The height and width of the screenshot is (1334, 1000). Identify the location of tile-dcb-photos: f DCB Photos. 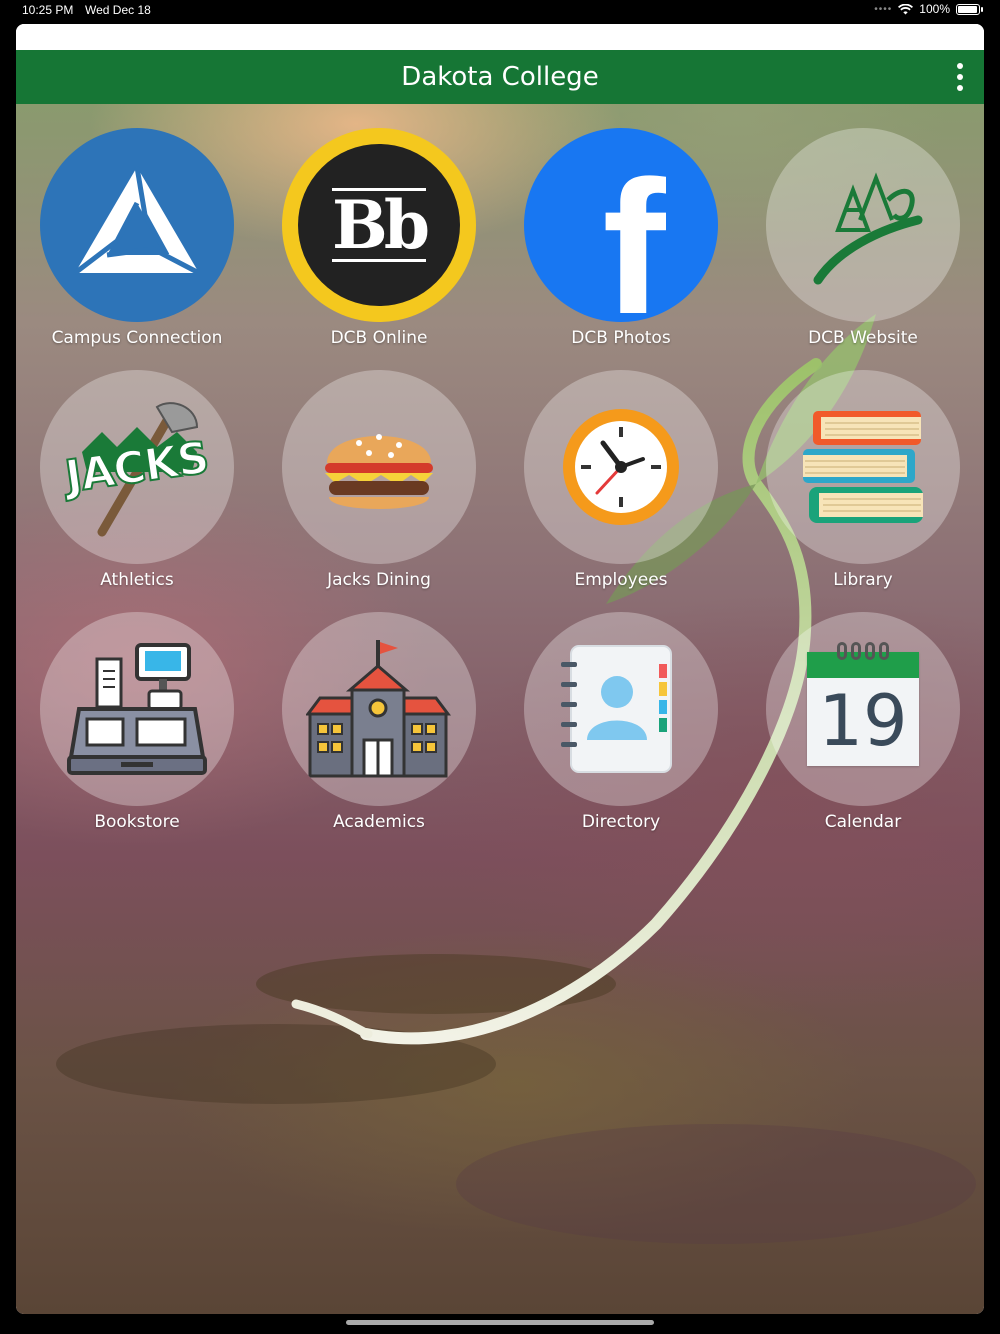
(621, 248).